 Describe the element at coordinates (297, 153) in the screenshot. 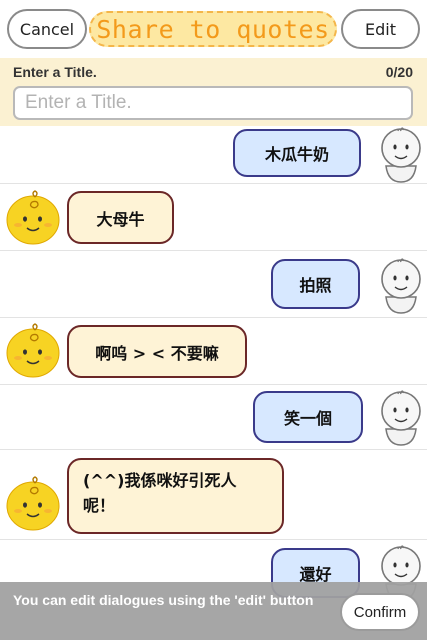

I see `user-message-bubble: 木瓜牛奶` at that location.